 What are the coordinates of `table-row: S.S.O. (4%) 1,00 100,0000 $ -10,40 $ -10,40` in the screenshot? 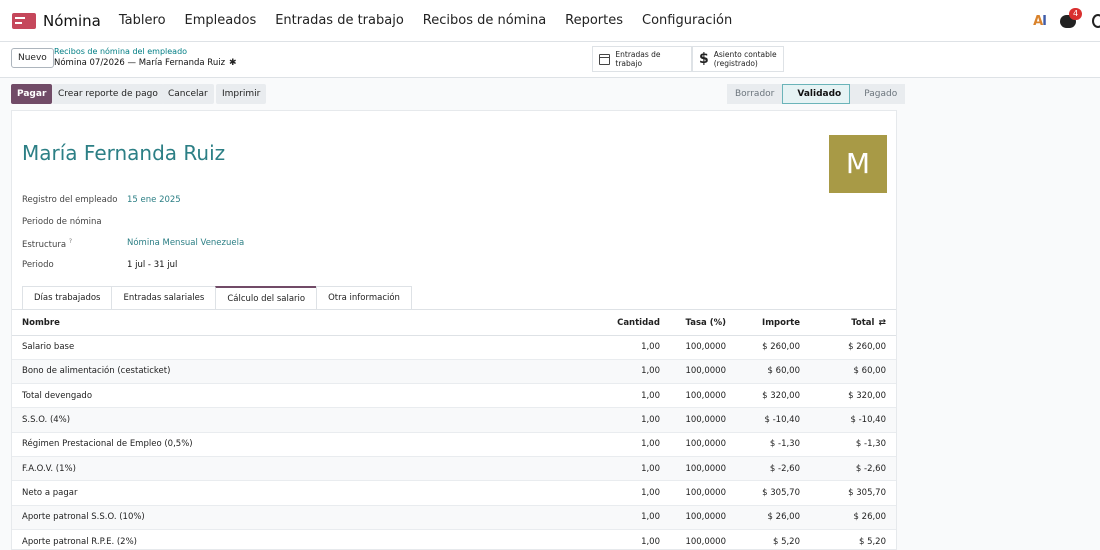 It's located at (454, 420).